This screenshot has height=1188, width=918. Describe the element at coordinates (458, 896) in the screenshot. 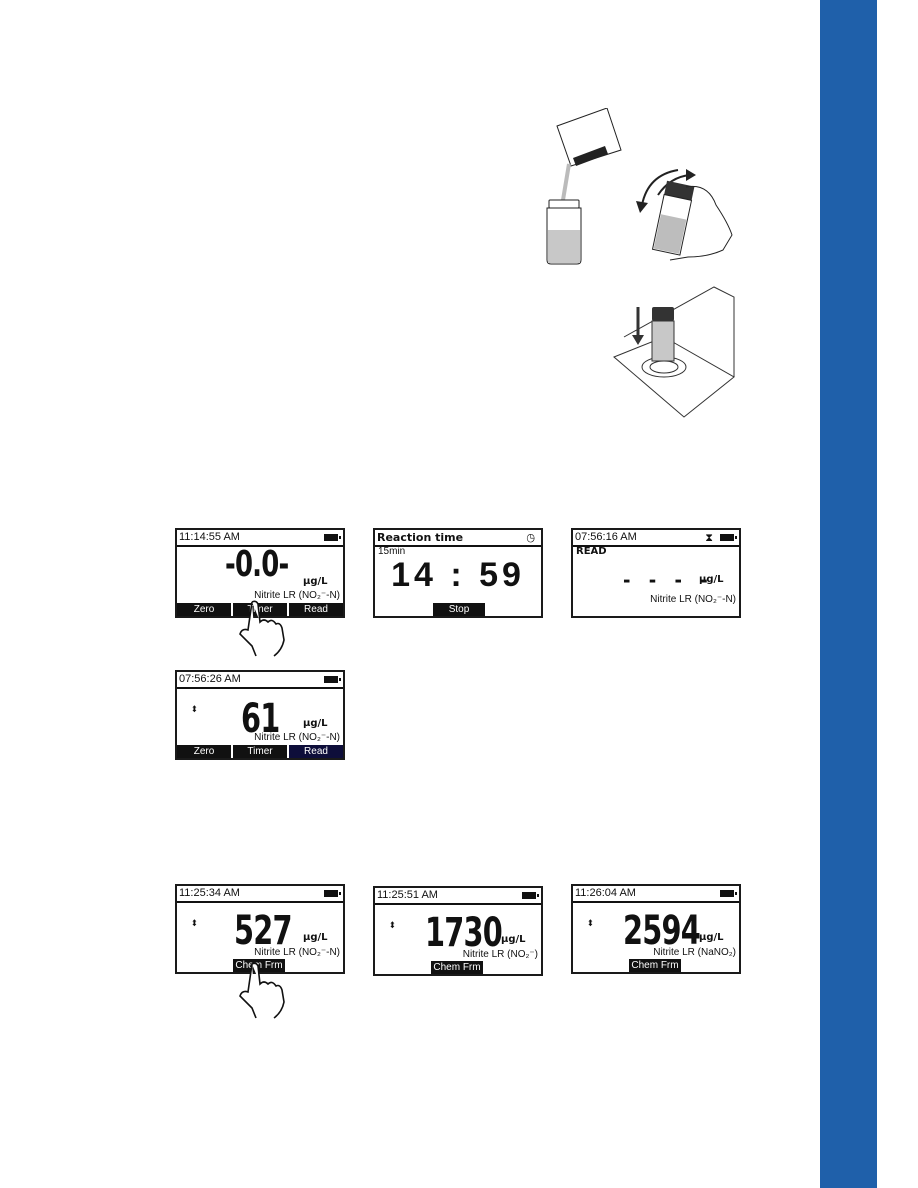

I see `screen-time: 11:25:51 AM` at that location.